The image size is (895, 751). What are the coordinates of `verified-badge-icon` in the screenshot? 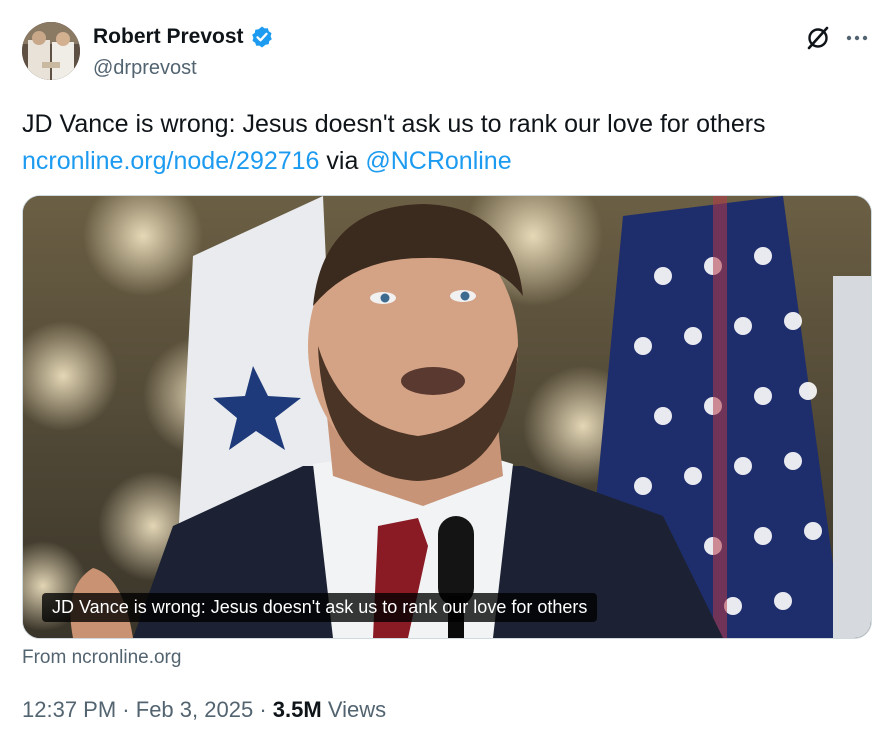 It's located at (261, 37).